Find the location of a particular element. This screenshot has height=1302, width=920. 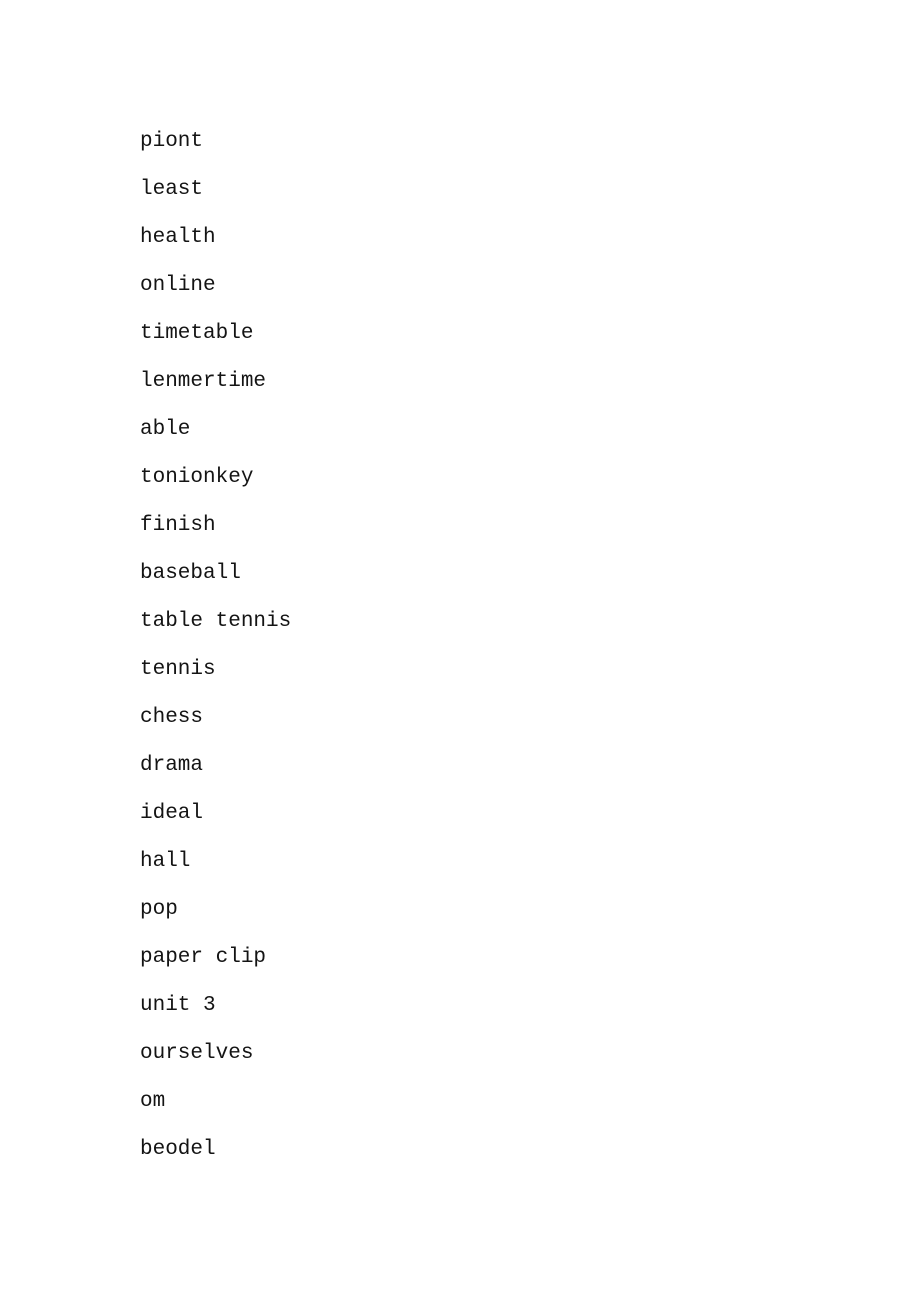

word-list-item: ourselves is located at coordinates (197, 1053).